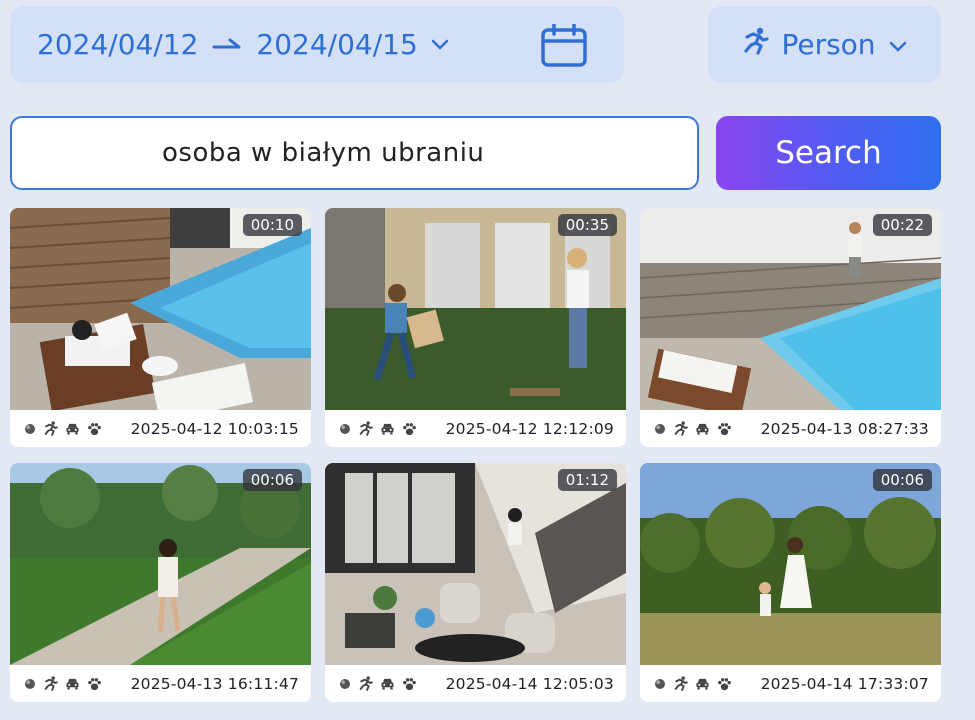 The height and width of the screenshot is (720, 975). I want to click on video-timestamp: 2025-04-14 12:05:03, so click(529, 683).